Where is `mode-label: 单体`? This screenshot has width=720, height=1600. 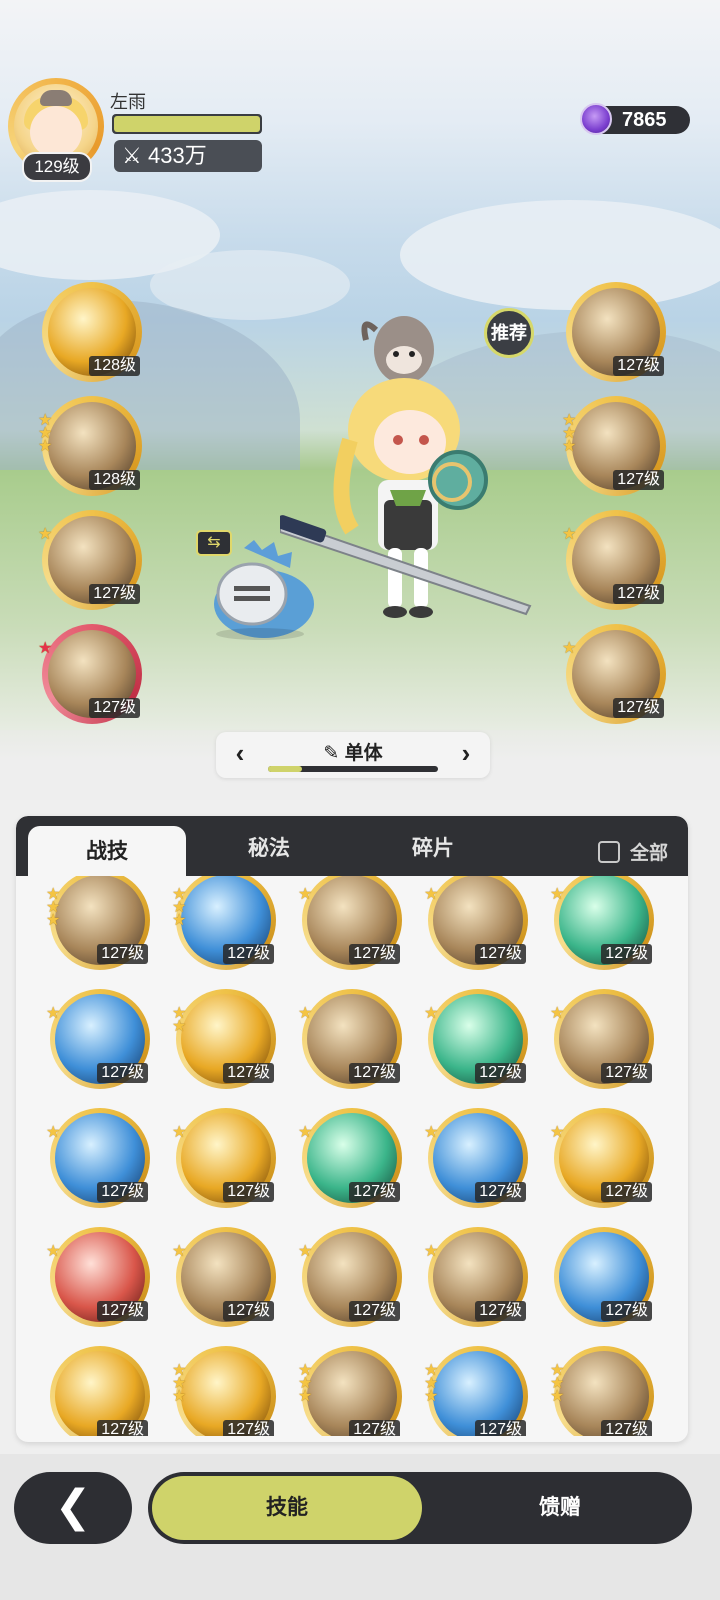 mode-label: 单体 is located at coordinates (363, 753).